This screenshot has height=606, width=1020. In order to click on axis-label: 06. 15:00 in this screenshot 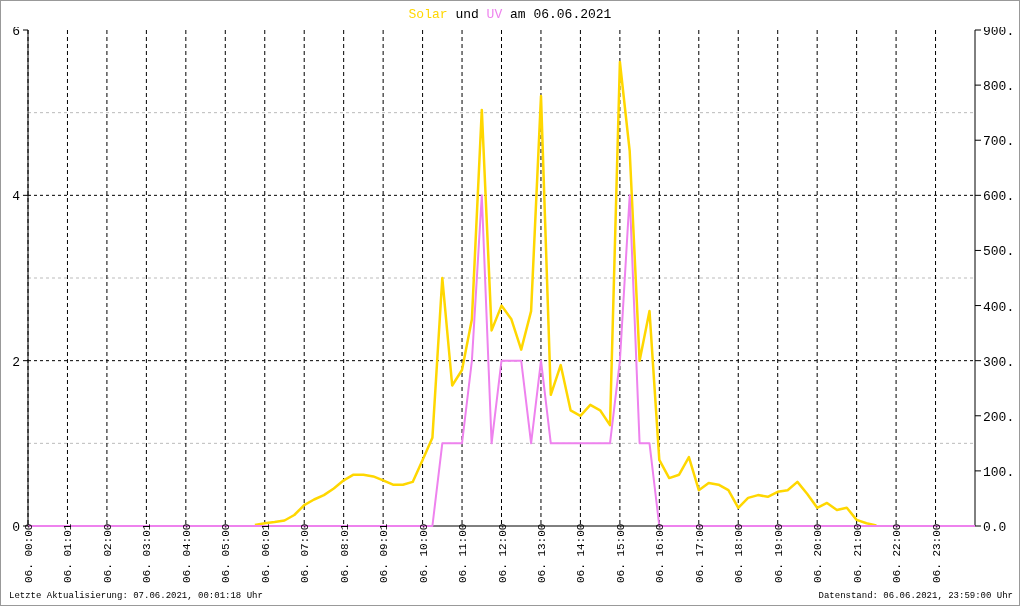, I will do `click(620, 553)`.